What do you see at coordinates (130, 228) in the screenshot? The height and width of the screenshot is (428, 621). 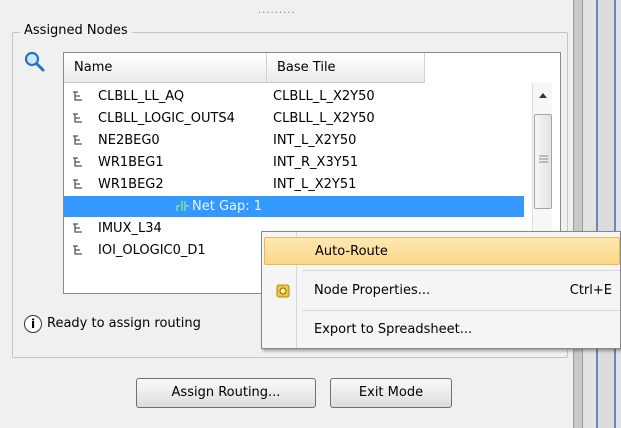 I see `node-name: IMUX_L34` at bounding box center [130, 228].